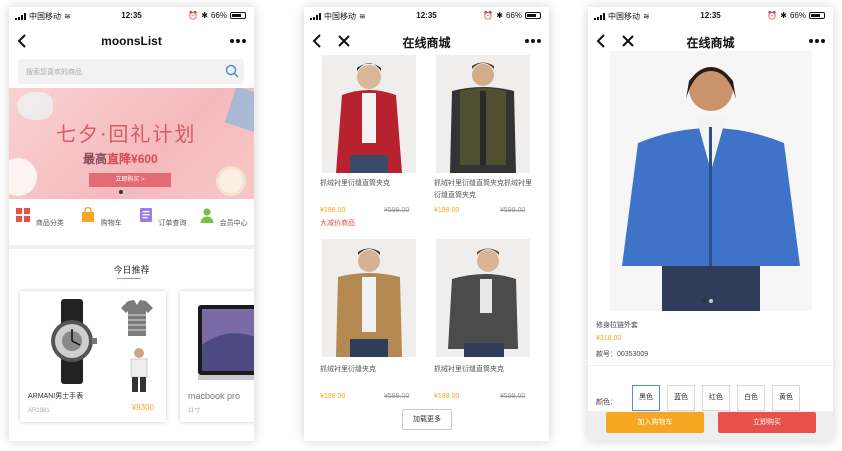 The height and width of the screenshot is (451, 842). What do you see at coordinates (226, 342) in the screenshot?
I see `macbook-image` at bounding box center [226, 342].